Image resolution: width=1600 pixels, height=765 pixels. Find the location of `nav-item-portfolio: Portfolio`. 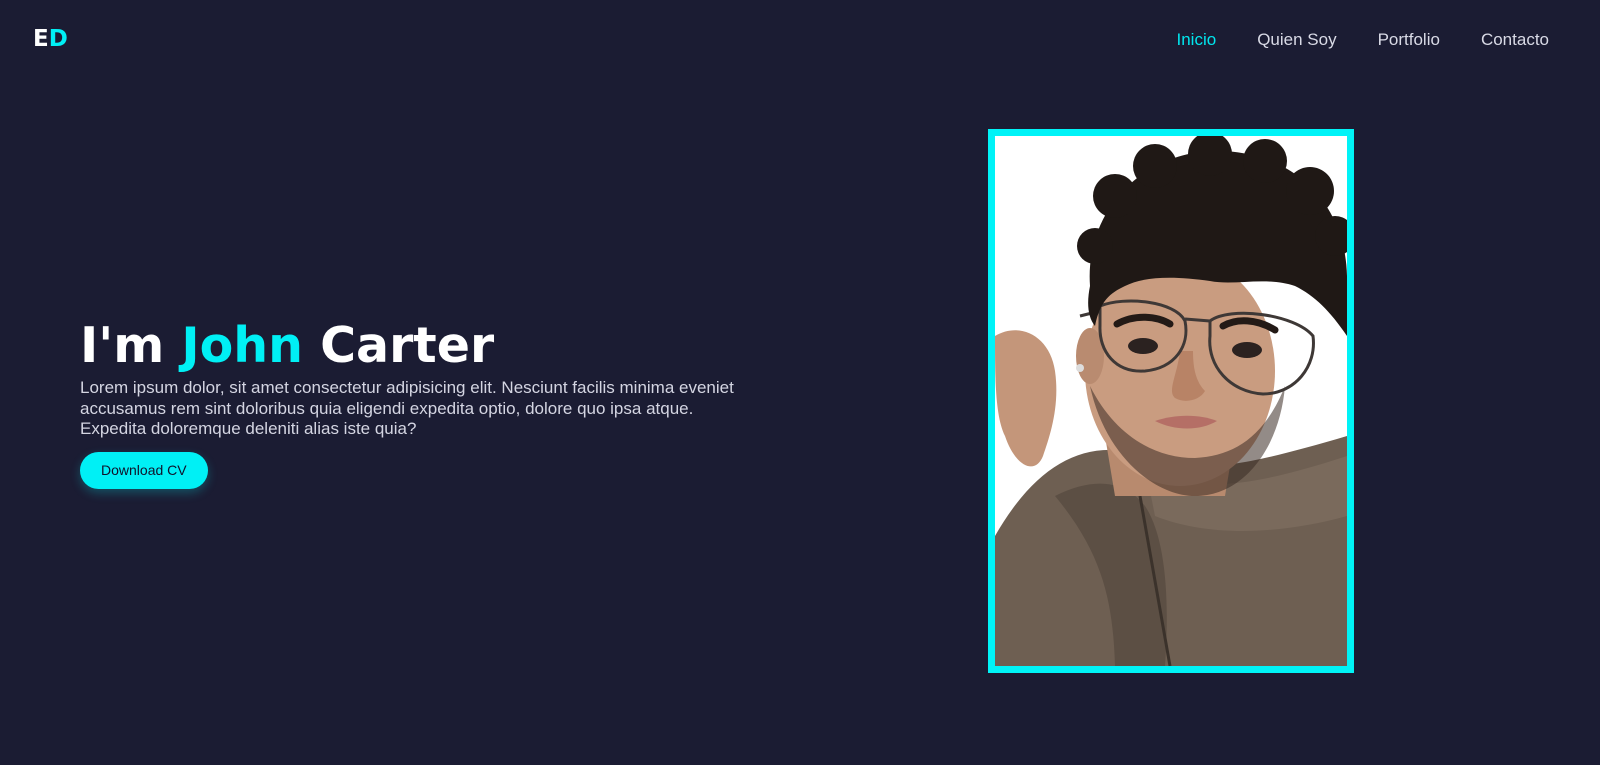

nav-item-portfolio: Portfolio is located at coordinates (1409, 40).